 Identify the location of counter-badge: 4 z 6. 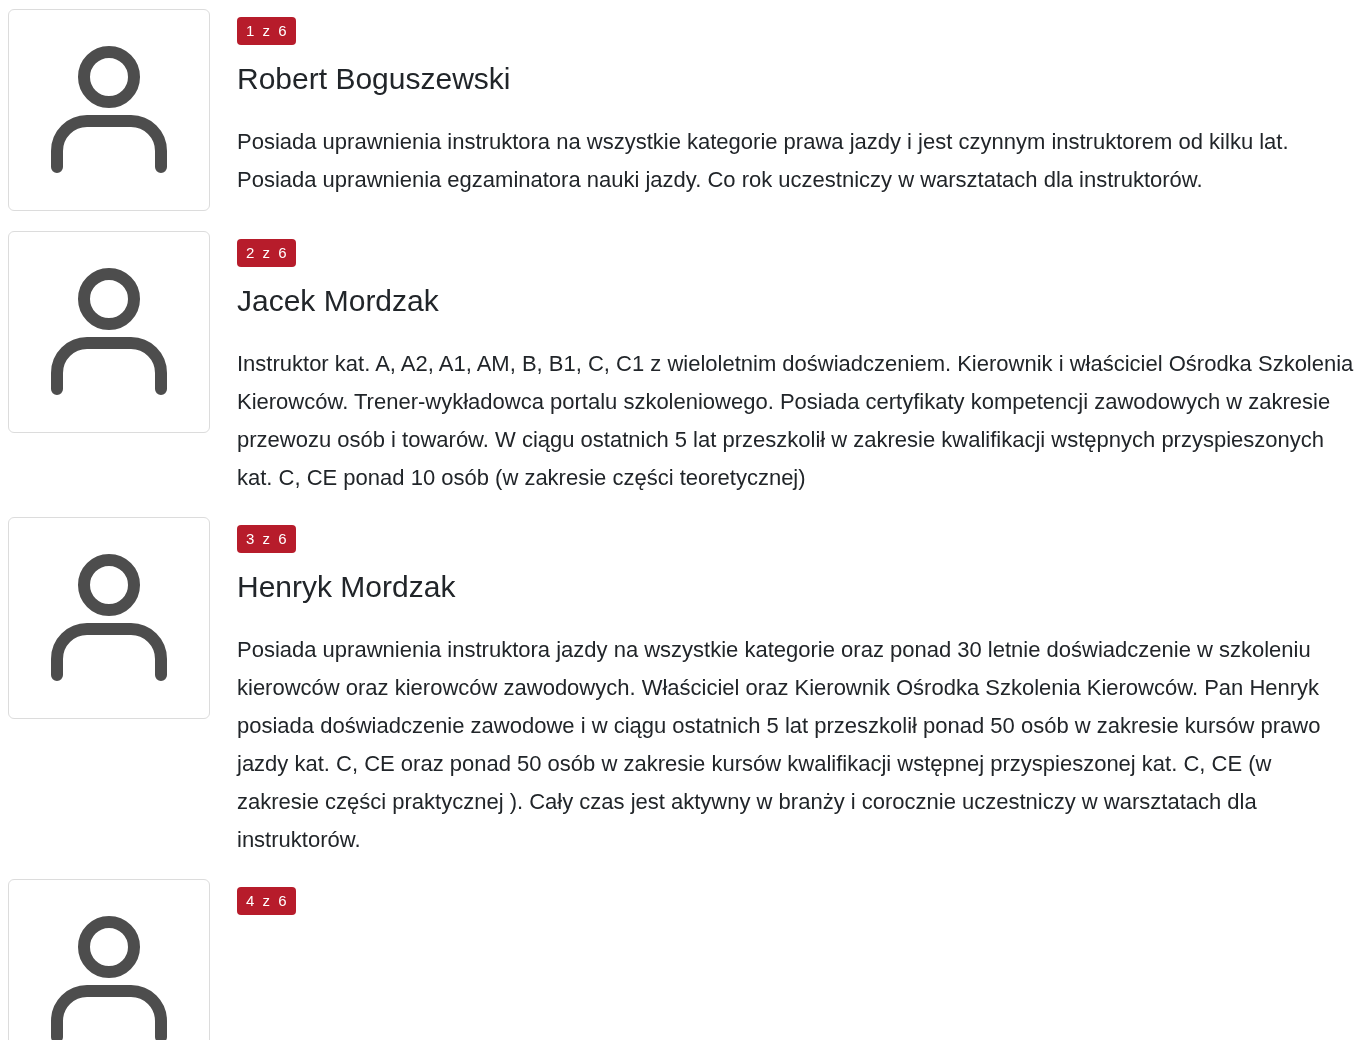
(266, 901).